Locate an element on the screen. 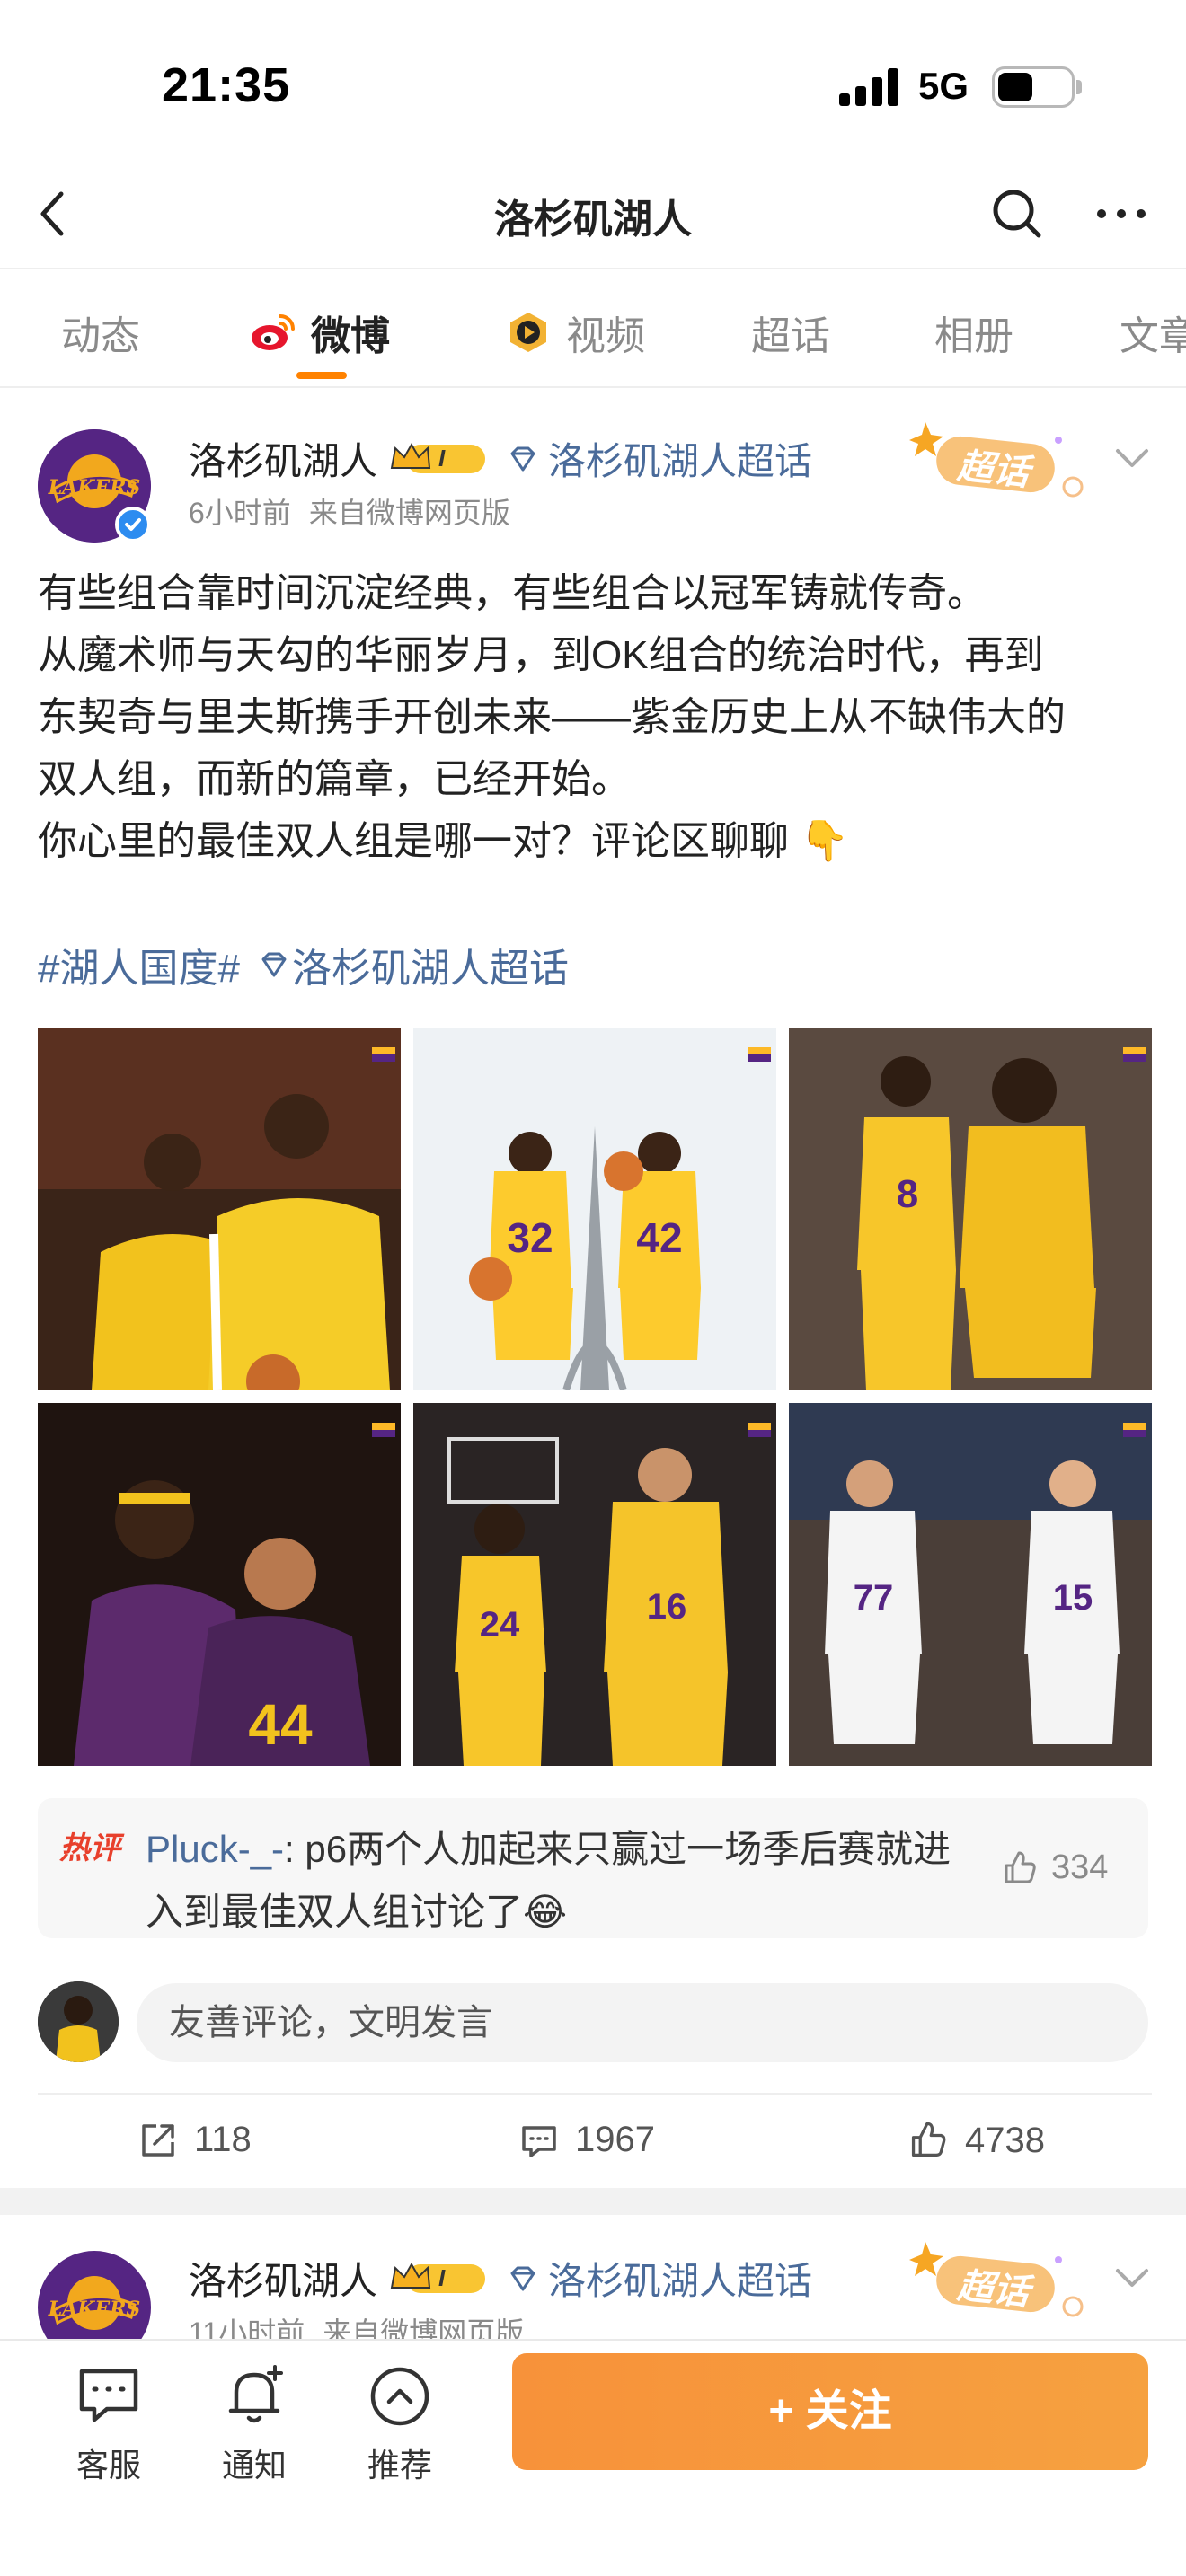 This screenshot has width=1186, height=2576. signal-icon is located at coordinates (870, 86).